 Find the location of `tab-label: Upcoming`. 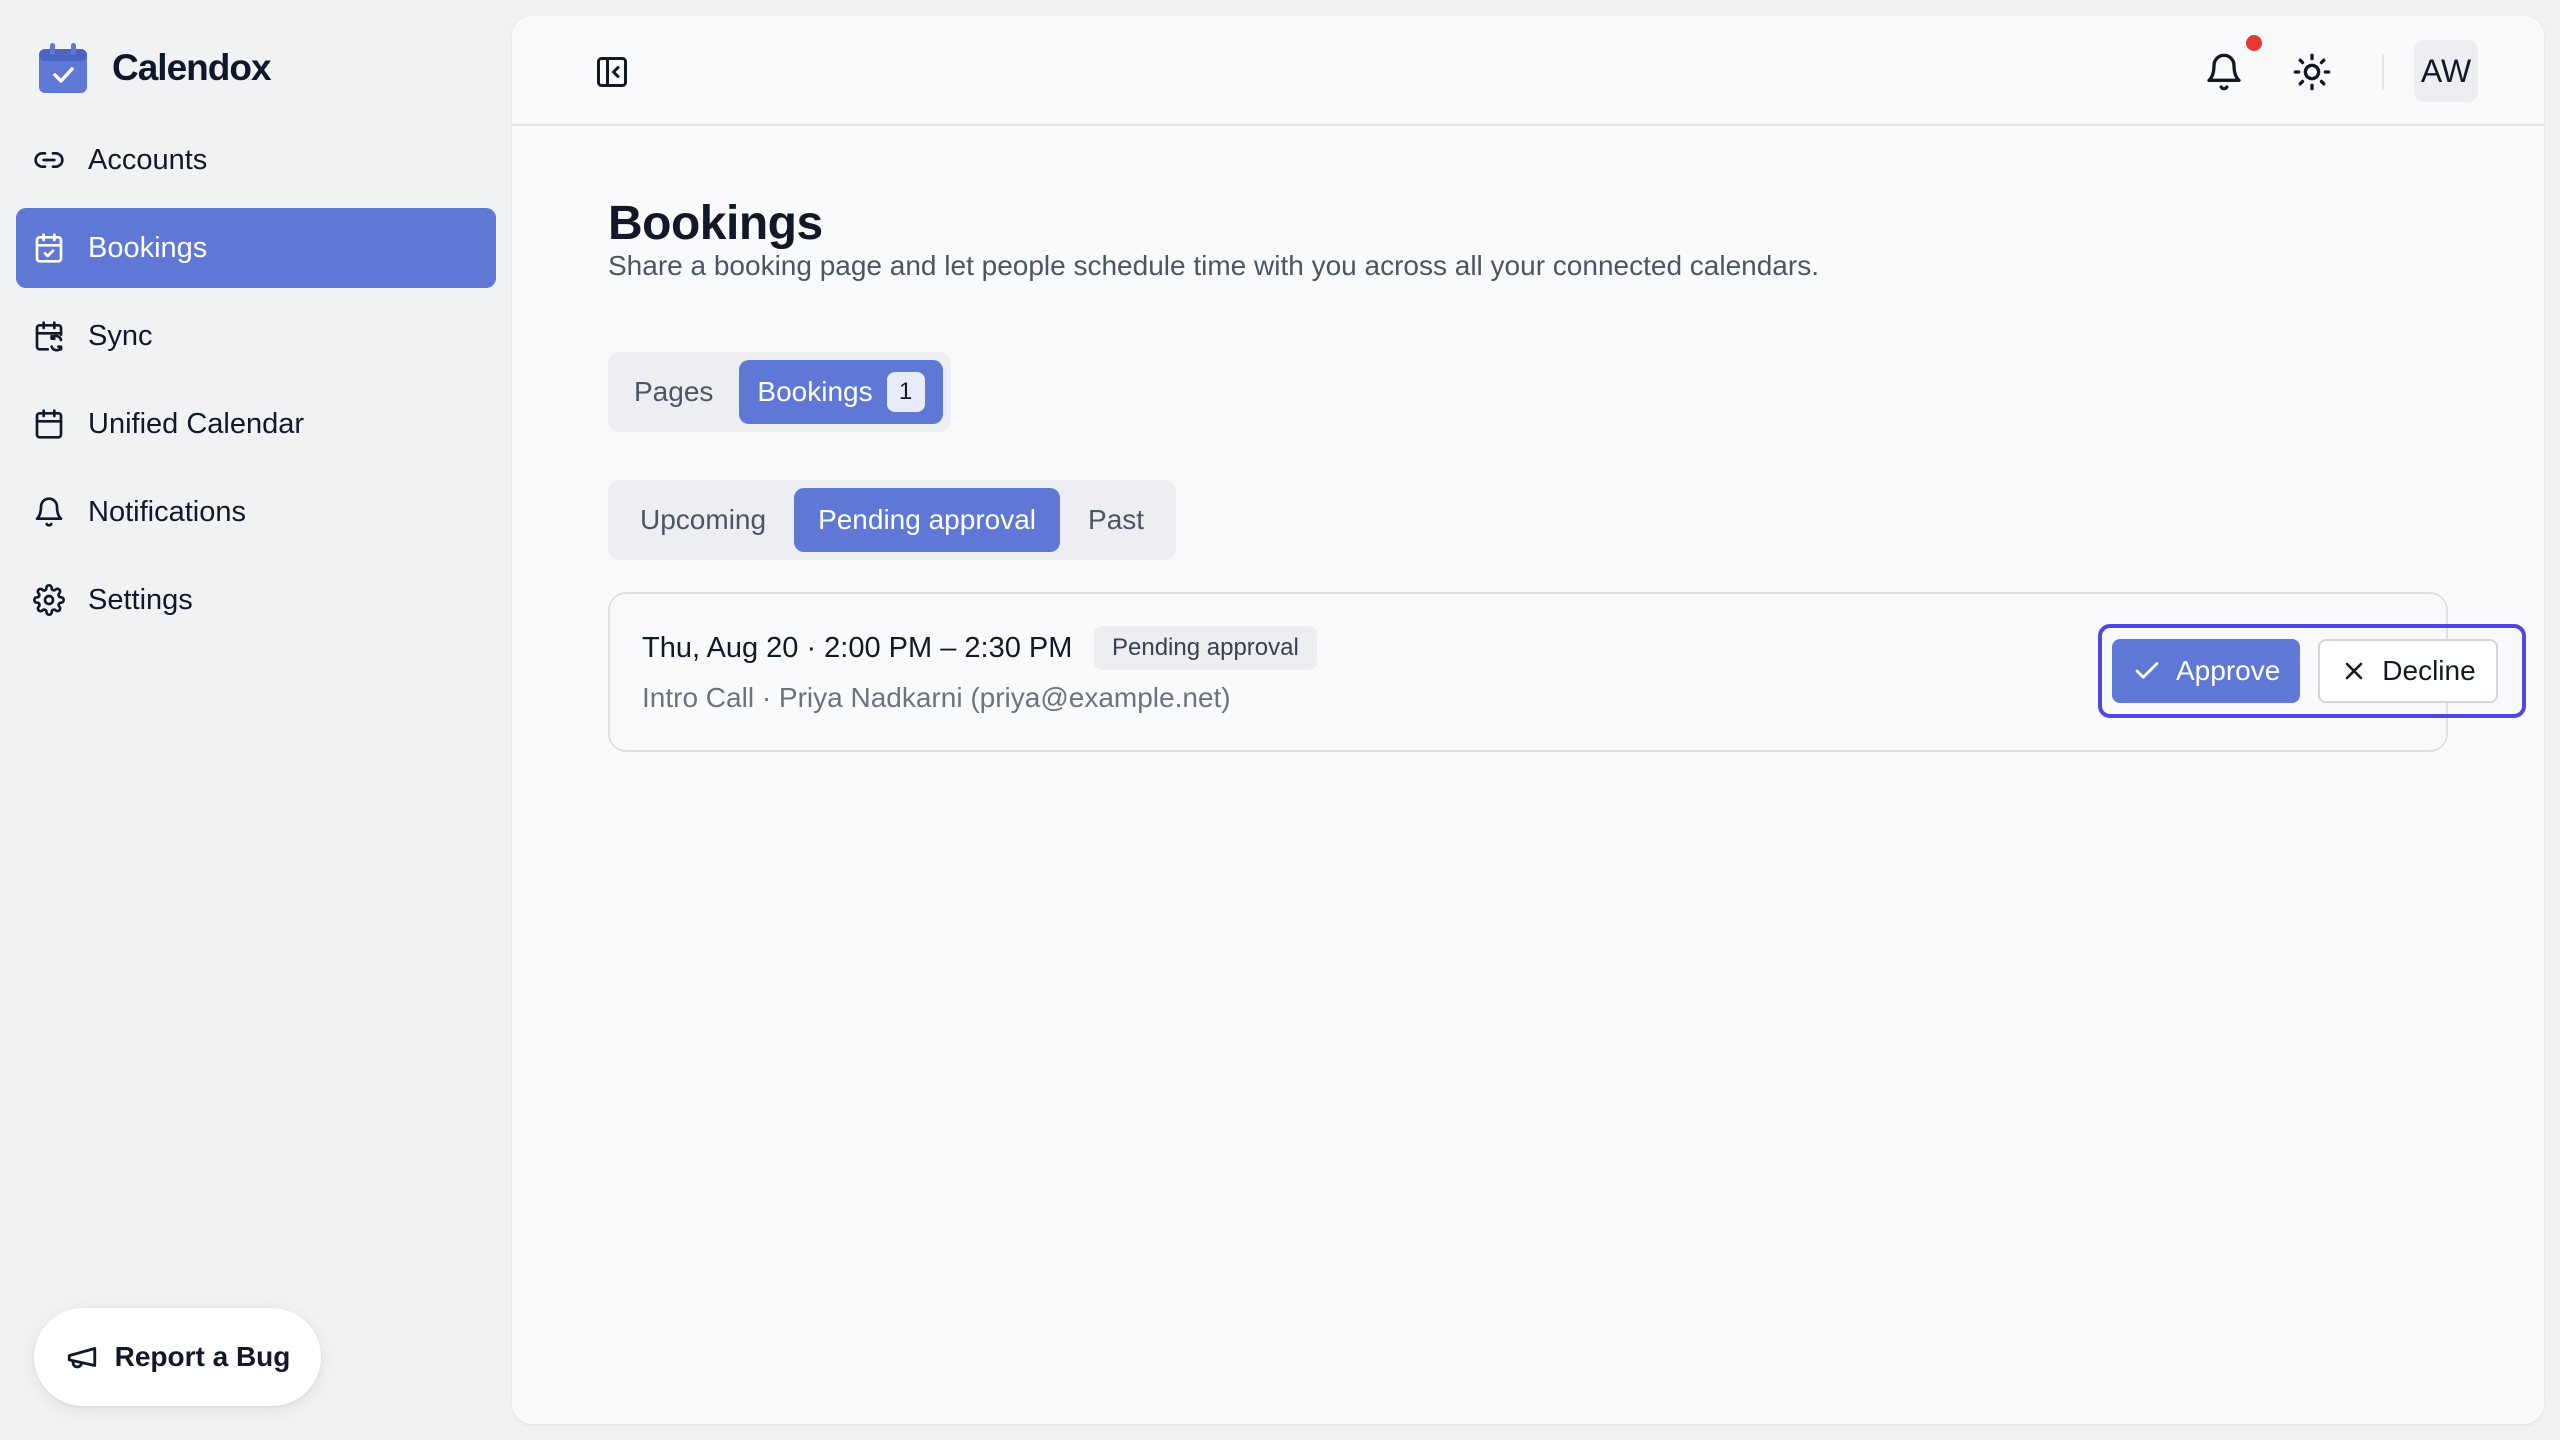

tab-label: Upcoming is located at coordinates (703, 519).